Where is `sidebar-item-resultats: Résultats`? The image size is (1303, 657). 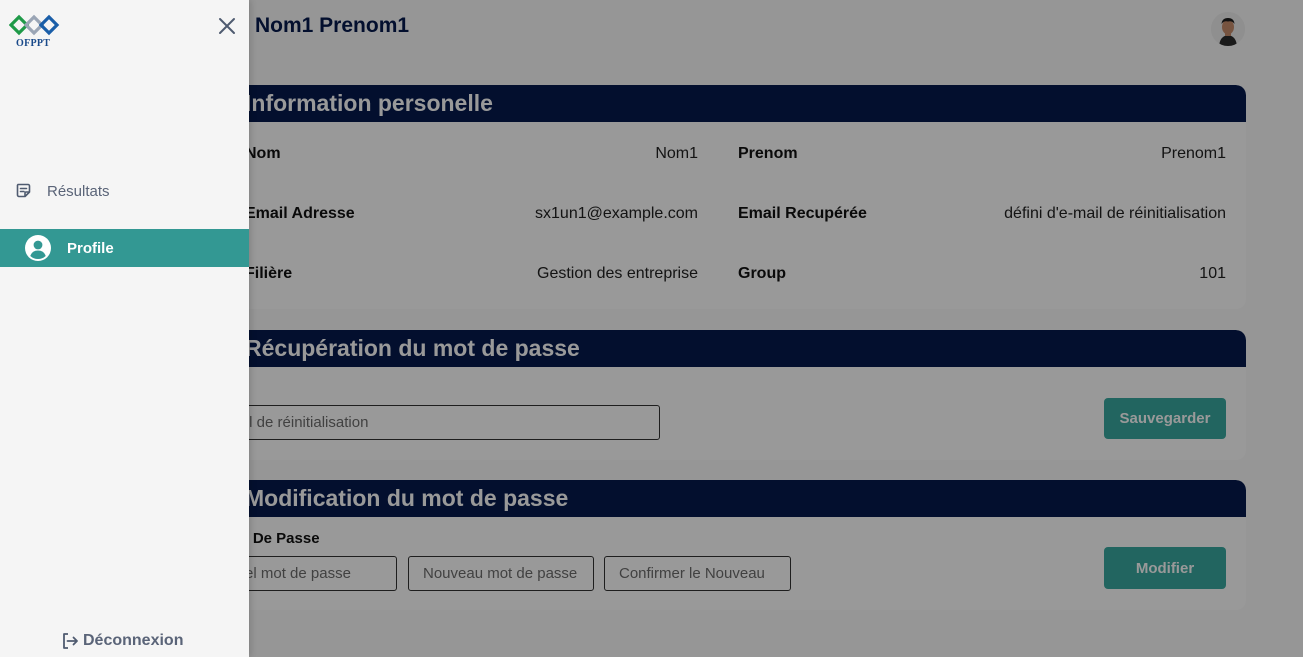
sidebar-item-resultats: Résultats is located at coordinates (124, 191).